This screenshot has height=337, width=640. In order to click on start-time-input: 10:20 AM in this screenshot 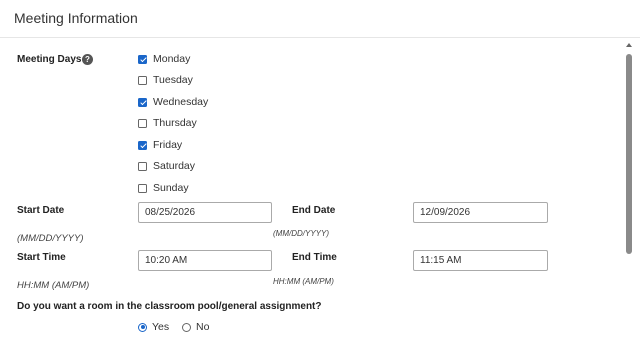, I will do `click(205, 260)`.